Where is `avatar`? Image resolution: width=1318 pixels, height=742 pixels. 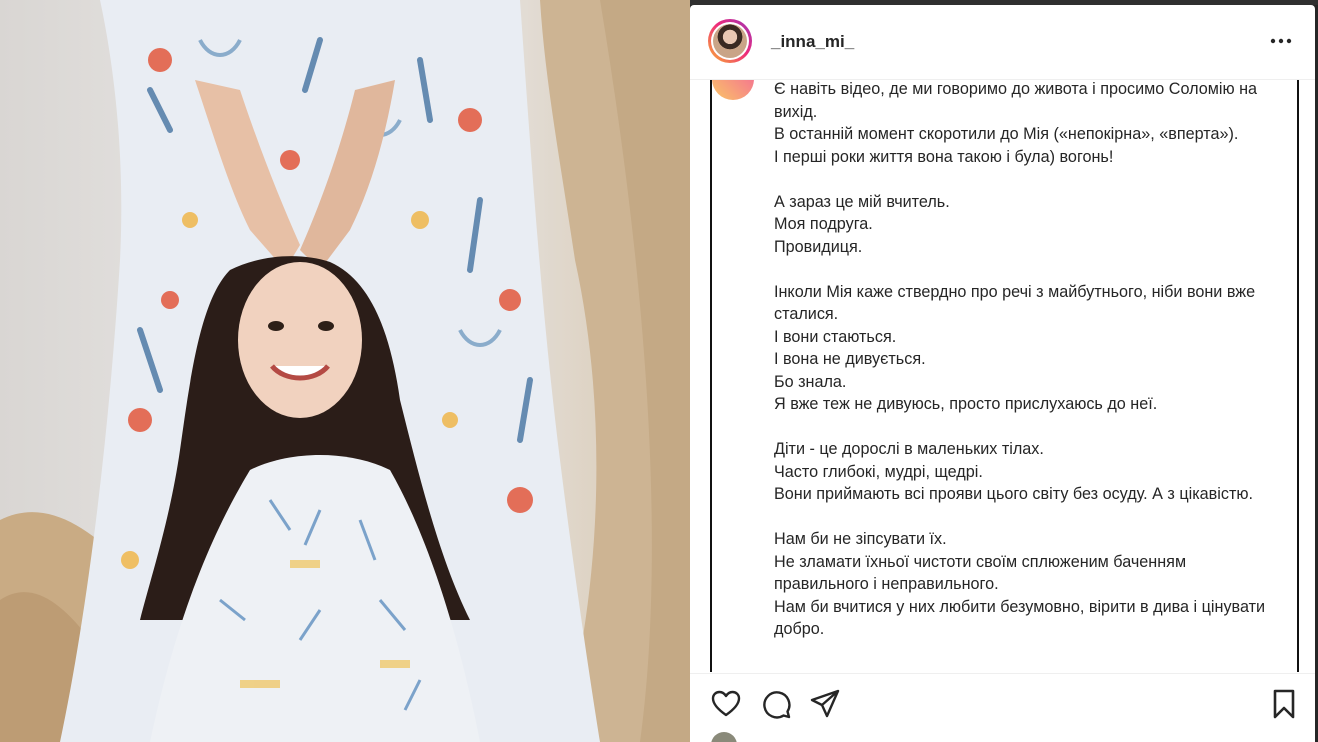 avatar is located at coordinates (730, 41).